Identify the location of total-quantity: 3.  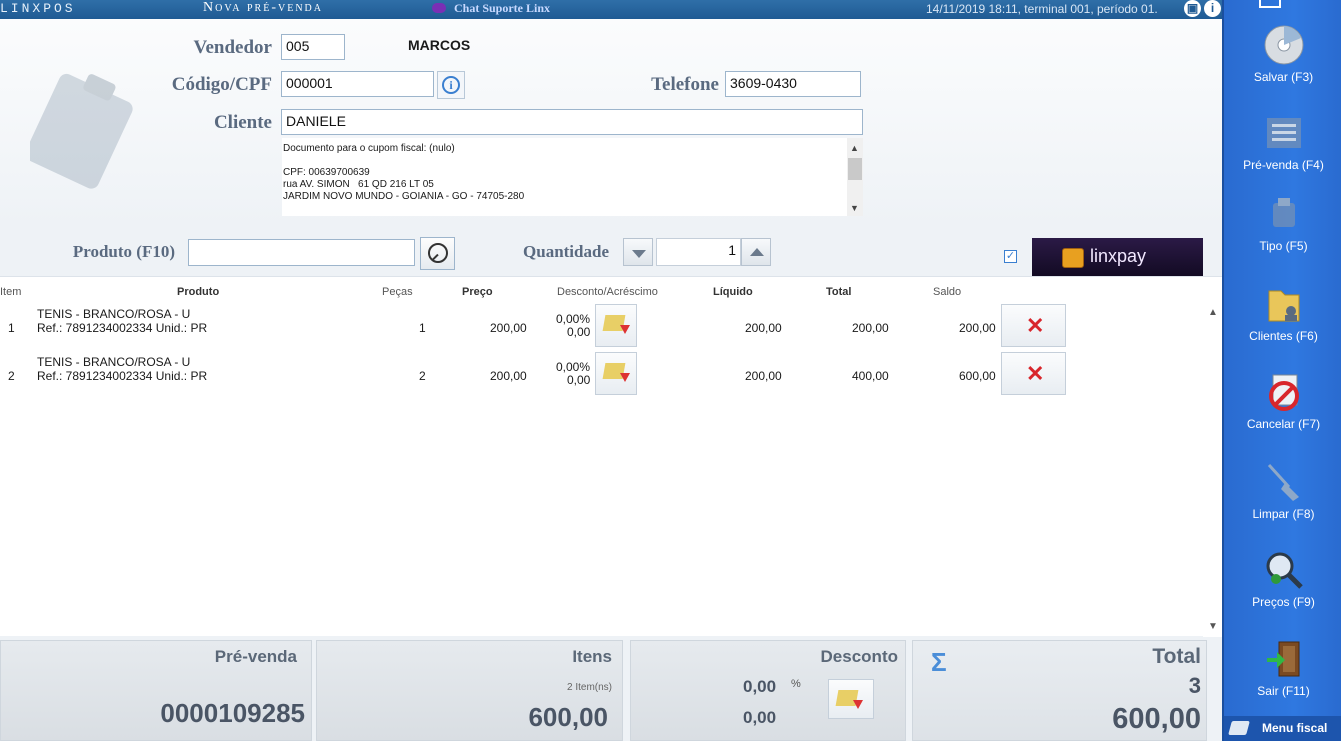
(1194, 685).